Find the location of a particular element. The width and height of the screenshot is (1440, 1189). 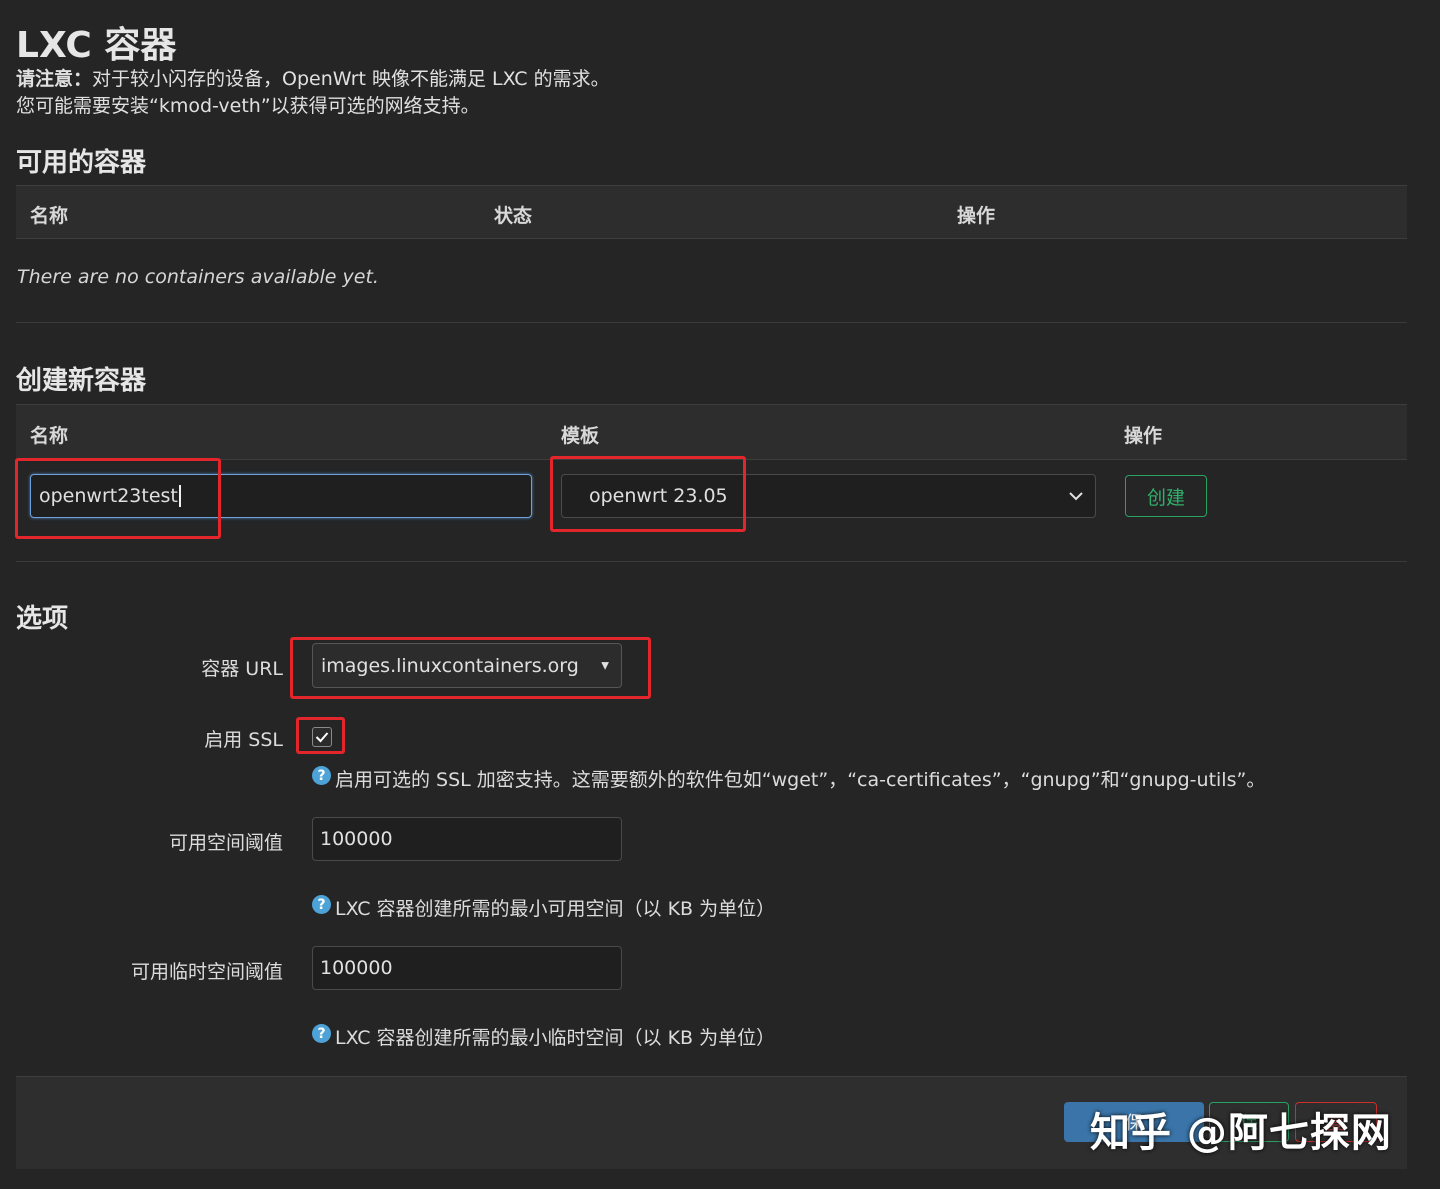

space-threshold-label: 可用空间阈值 is located at coordinates (149, 841).